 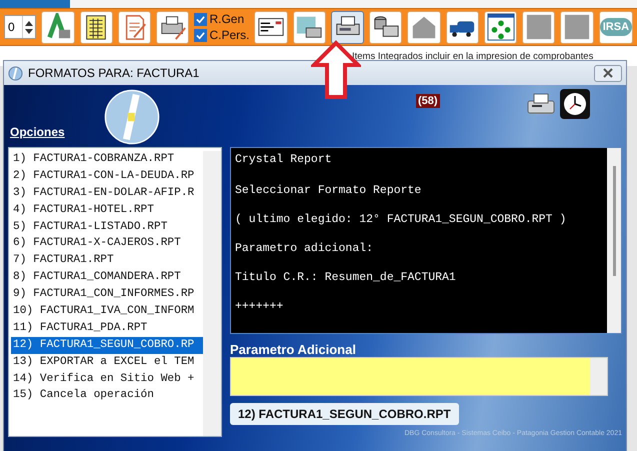 What do you see at coordinates (37, 132) in the screenshot?
I see `options-label: Opciones` at bounding box center [37, 132].